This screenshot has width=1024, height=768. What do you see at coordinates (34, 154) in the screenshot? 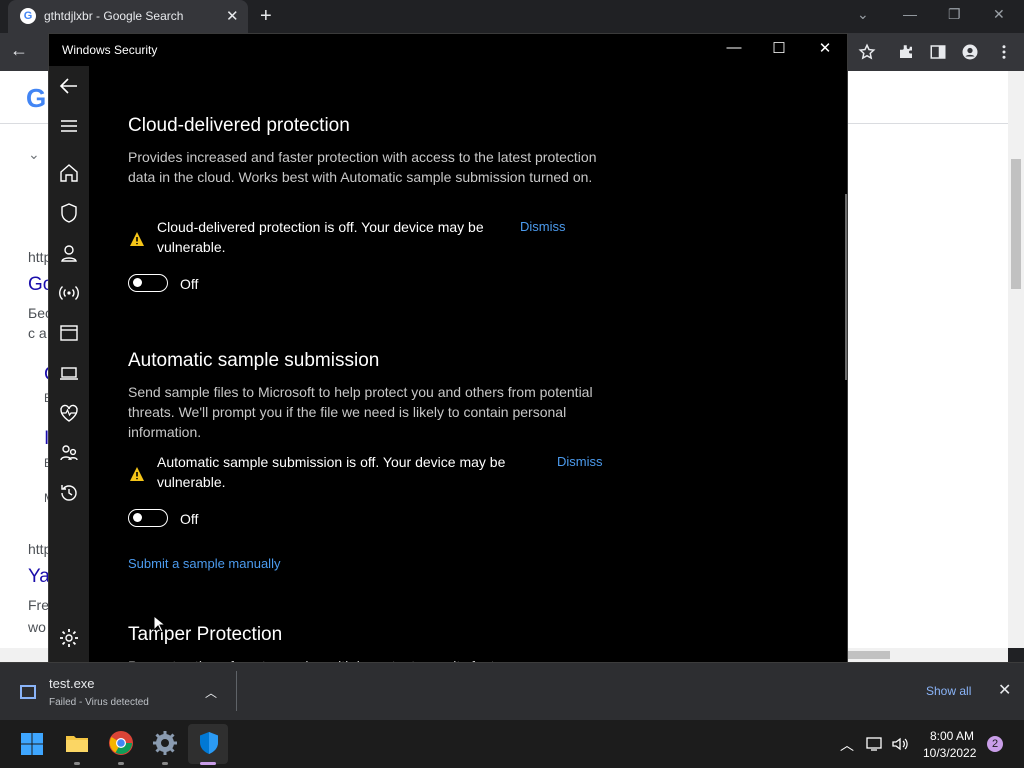
I see `chevron-down-icon: ⌄` at bounding box center [34, 154].